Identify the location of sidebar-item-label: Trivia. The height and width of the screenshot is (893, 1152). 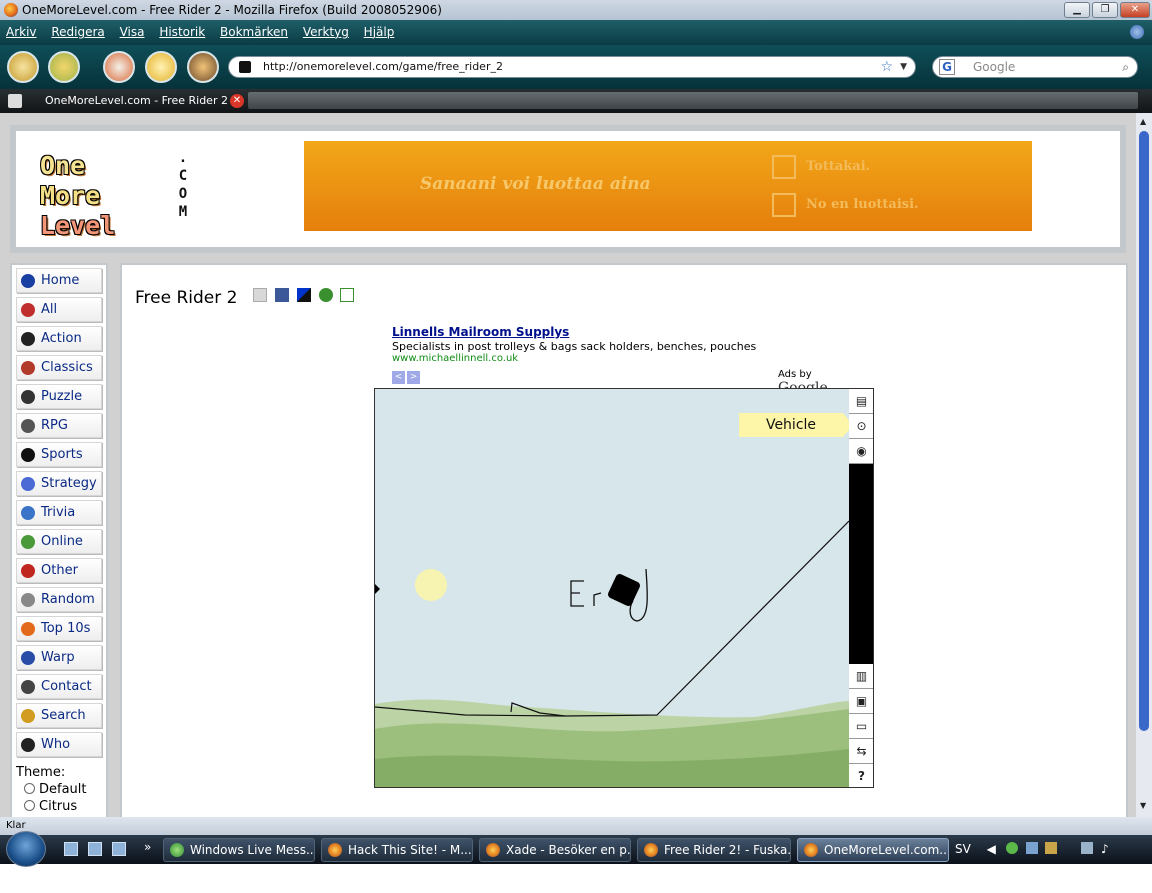
(58, 512).